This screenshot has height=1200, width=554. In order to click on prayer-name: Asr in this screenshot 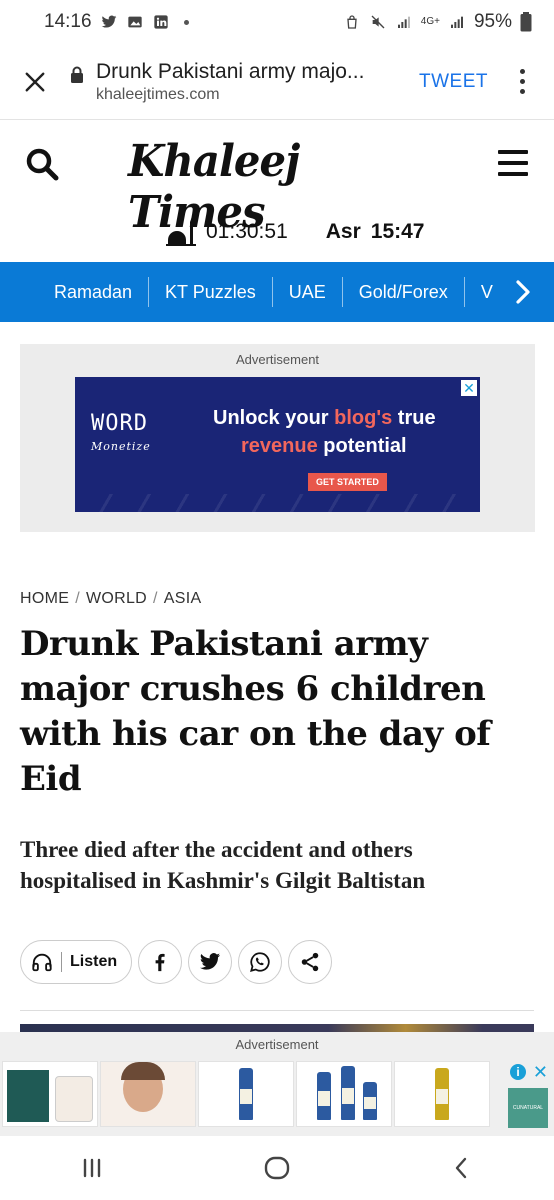, I will do `click(343, 231)`.